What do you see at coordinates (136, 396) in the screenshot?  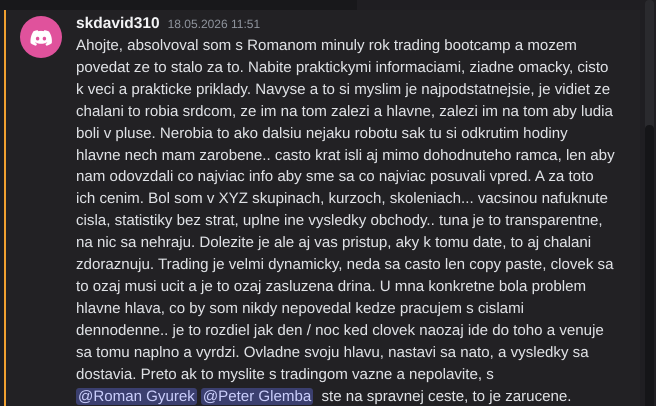 I see `user-mention: @Roman Gyurek` at bounding box center [136, 396].